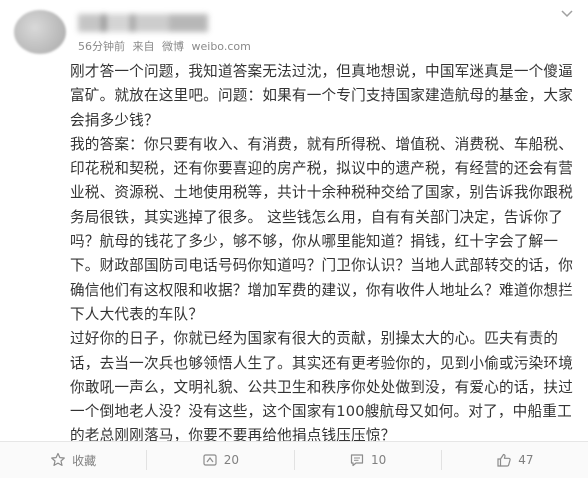 This screenshot has height=478, width=588. Describe the element at coordinates (231, 460) in the screenshot. I see `repost-count: 20` at that location.